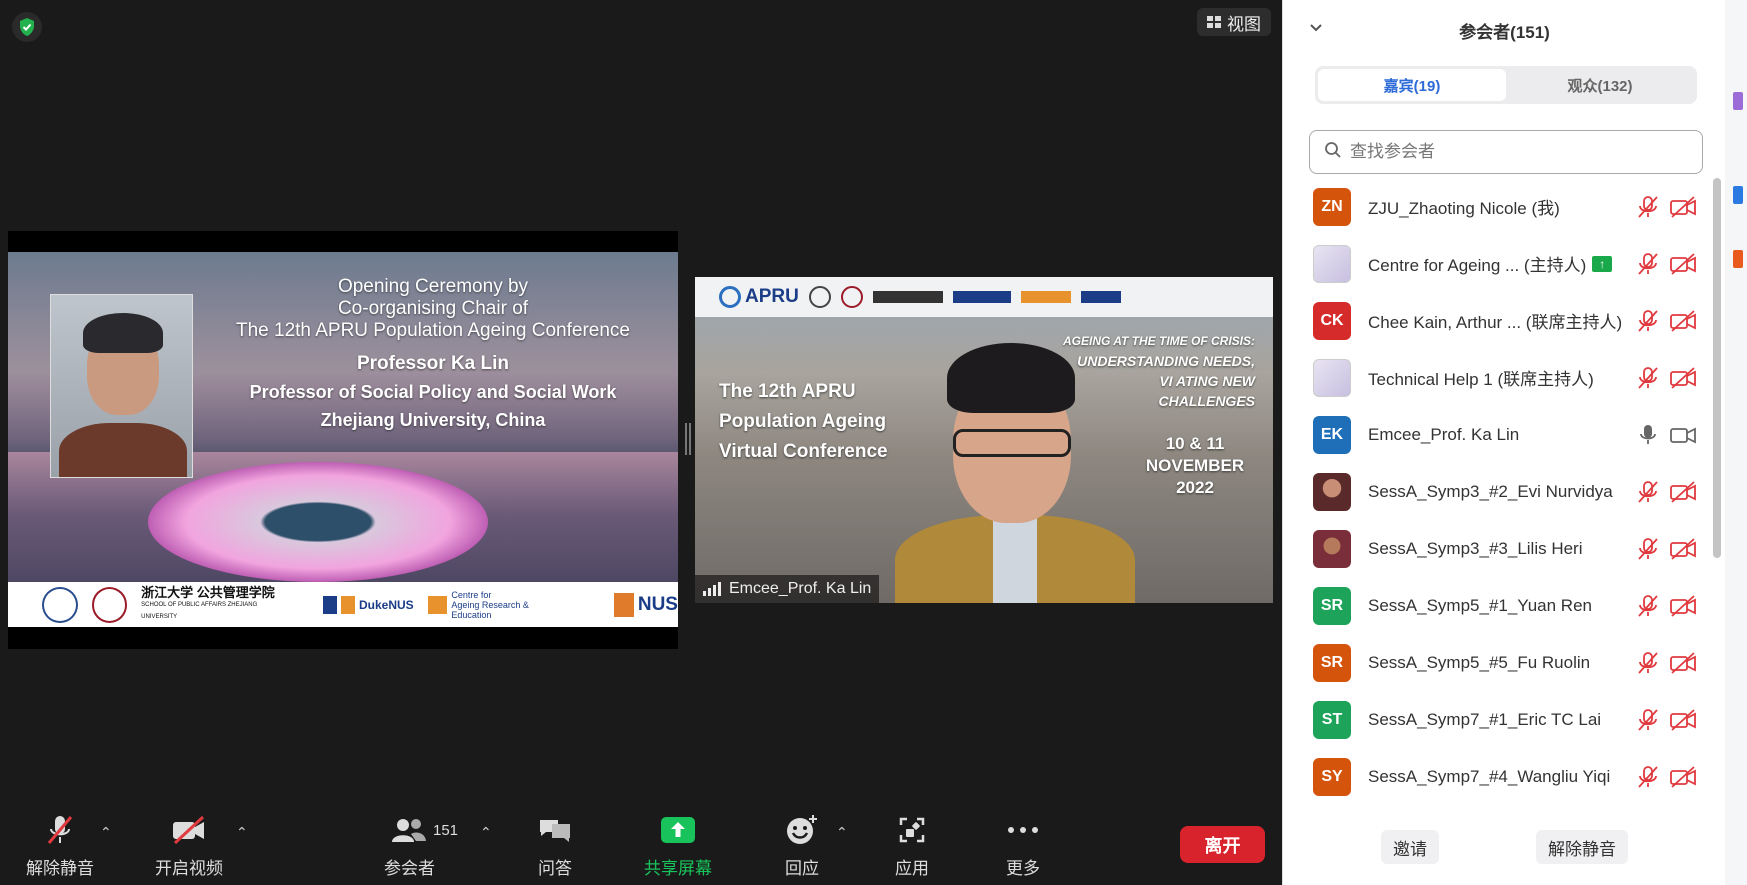  I want to click on list-item: SessA_Symp3_#2_Evi Nurvidya, so click(1498, 491).